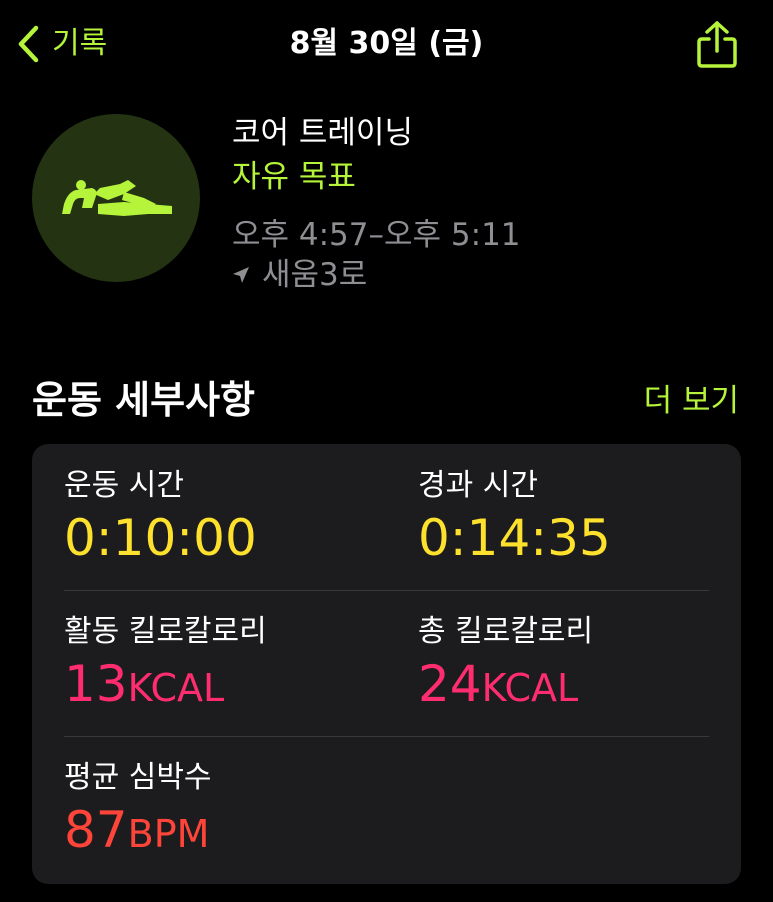  I want to click on workout-name: 코어 트레이닝, so click(322, 133).